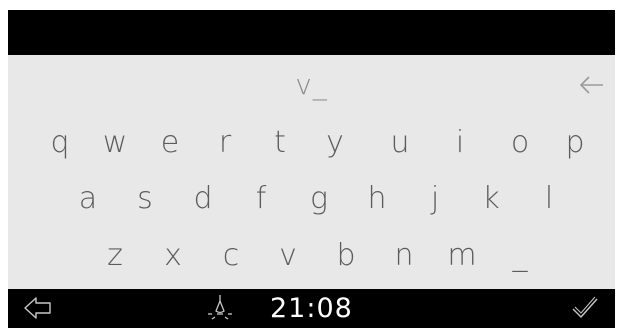 The height and width of the screenshot is (328, 618). I want to click on backspace-button, so click(592, 85).